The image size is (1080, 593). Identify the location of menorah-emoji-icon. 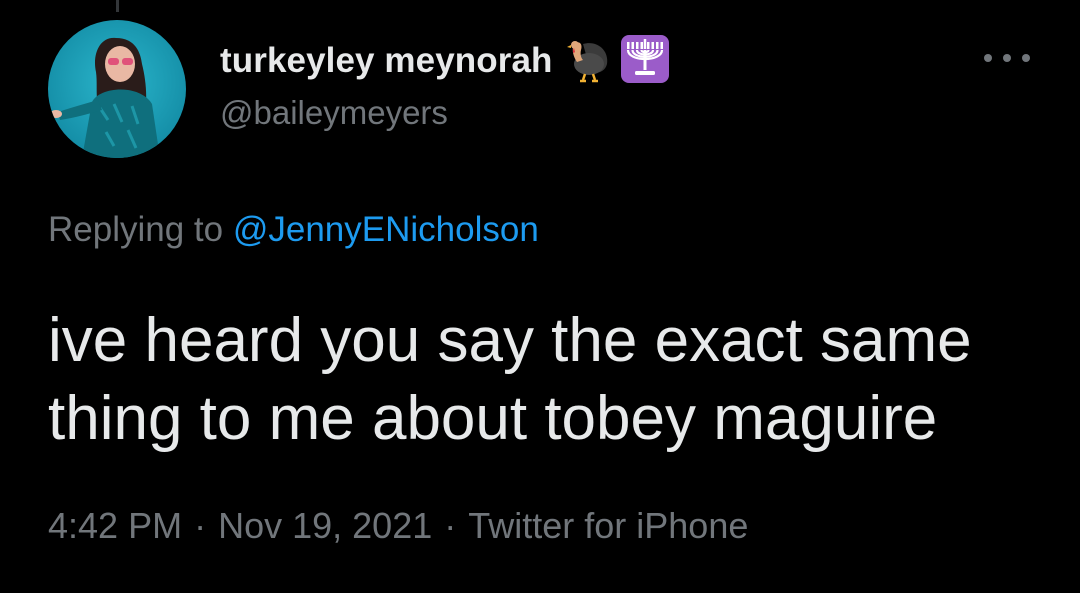
(644, 61).